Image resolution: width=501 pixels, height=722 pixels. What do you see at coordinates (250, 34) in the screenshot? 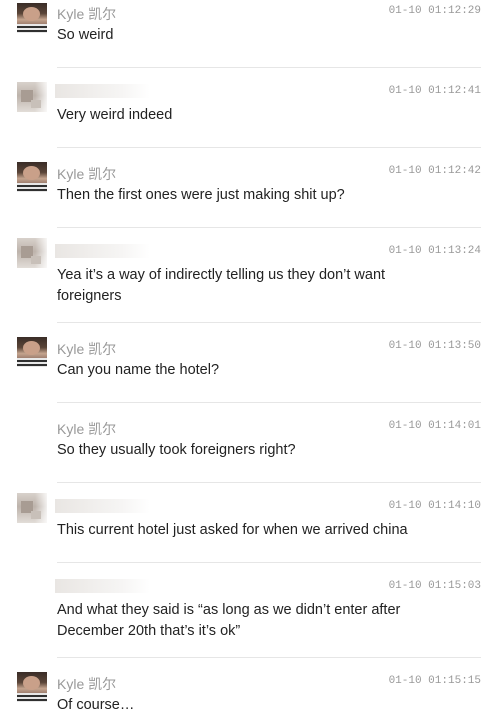
I see `message-item: Kyle 凯尔 01-10 01:12:29 So weird` at bounding box center [250, 34].